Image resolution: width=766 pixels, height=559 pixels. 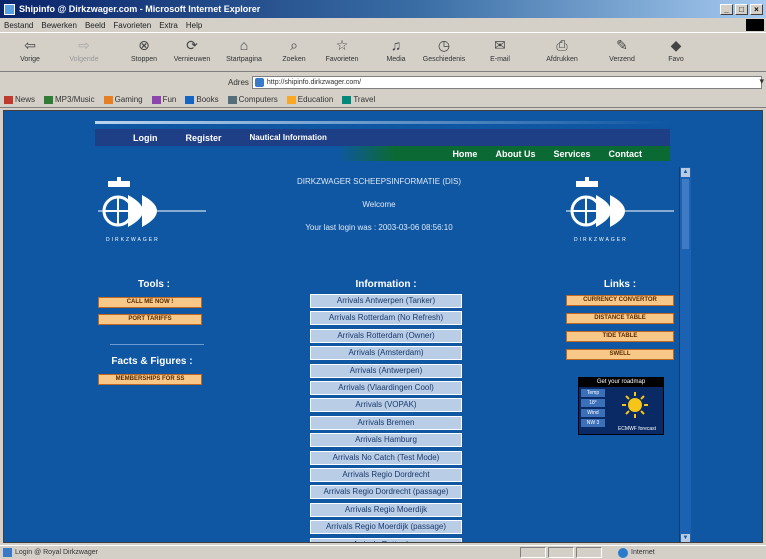 What do you see at coordinates (386, 527) in the screenshot?
I see `information-link: Arrivals Regio Moerdijk (passage)` at bounding box center [386, 527].